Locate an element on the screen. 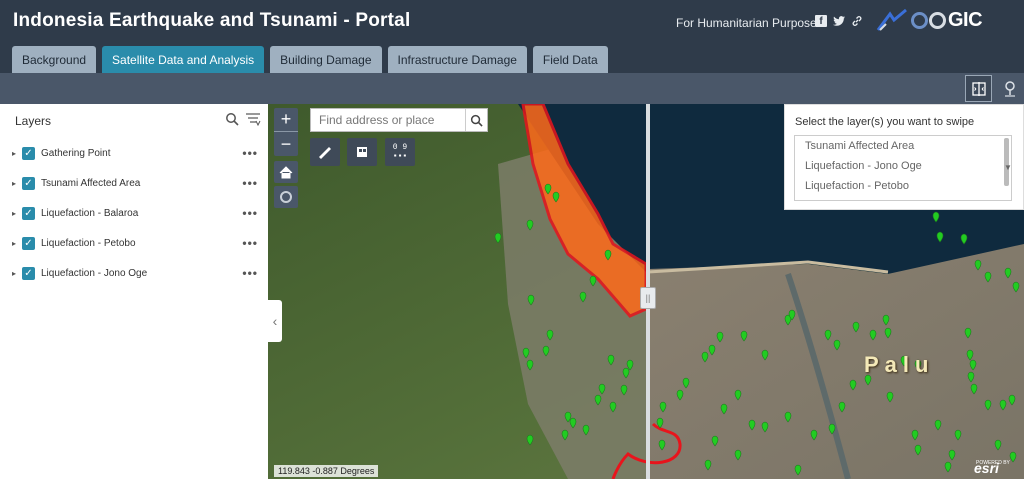 Image resolution: width=1024 pixels, height=479 pixels. tab-field-data: Field Data is located at coordinates (570, 59).